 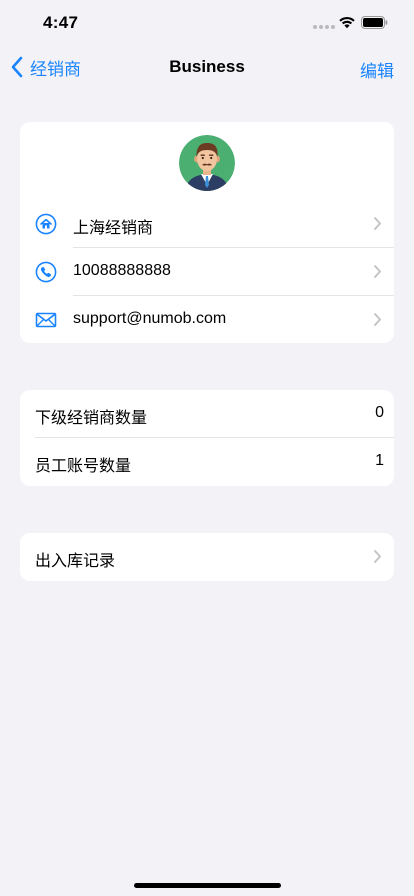 I want to click on email-row: support@numob.com, so click(x=207, y=319).